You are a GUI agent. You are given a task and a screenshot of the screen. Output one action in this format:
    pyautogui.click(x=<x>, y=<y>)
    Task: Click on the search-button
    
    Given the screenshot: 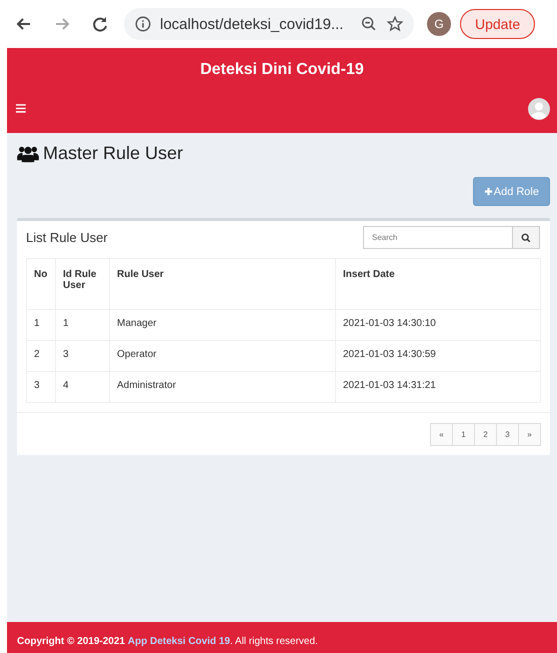 What is the action you would take?
    pyautogui.click(x=526, y=237)
    